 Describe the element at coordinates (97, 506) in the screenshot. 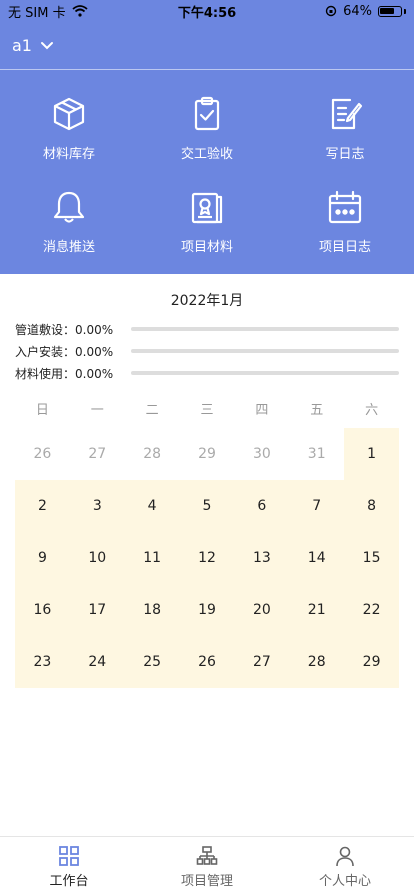

I see `calendar-day: 3` at that location.